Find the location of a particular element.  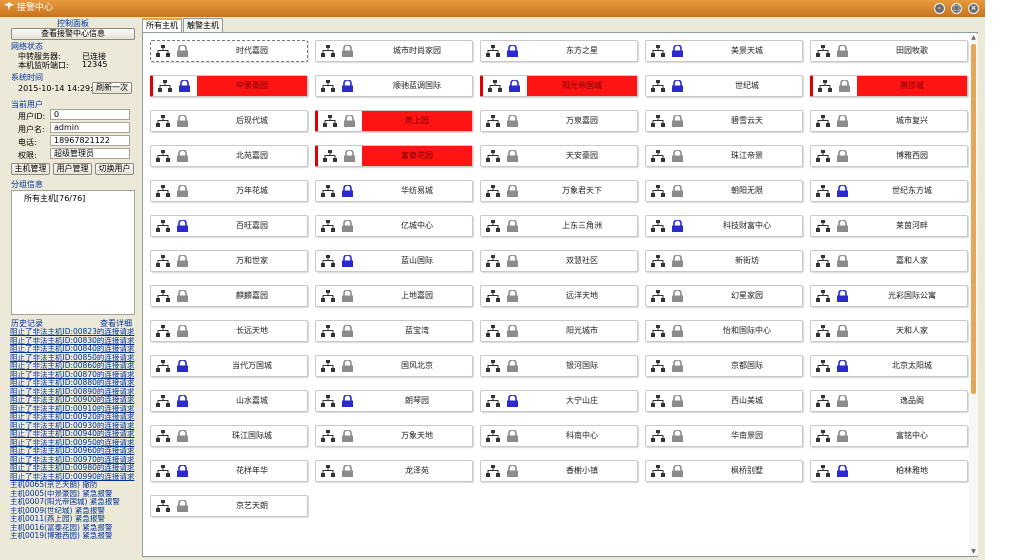

scroll-down-arrow: ▼ is located at coordinates (973, 552).